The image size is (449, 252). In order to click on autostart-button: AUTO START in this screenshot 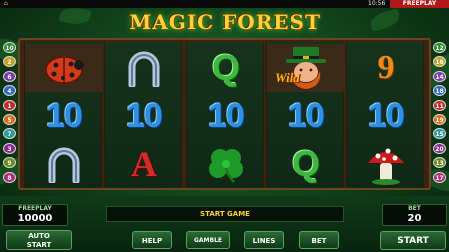, I will do `click(39, 240)`.